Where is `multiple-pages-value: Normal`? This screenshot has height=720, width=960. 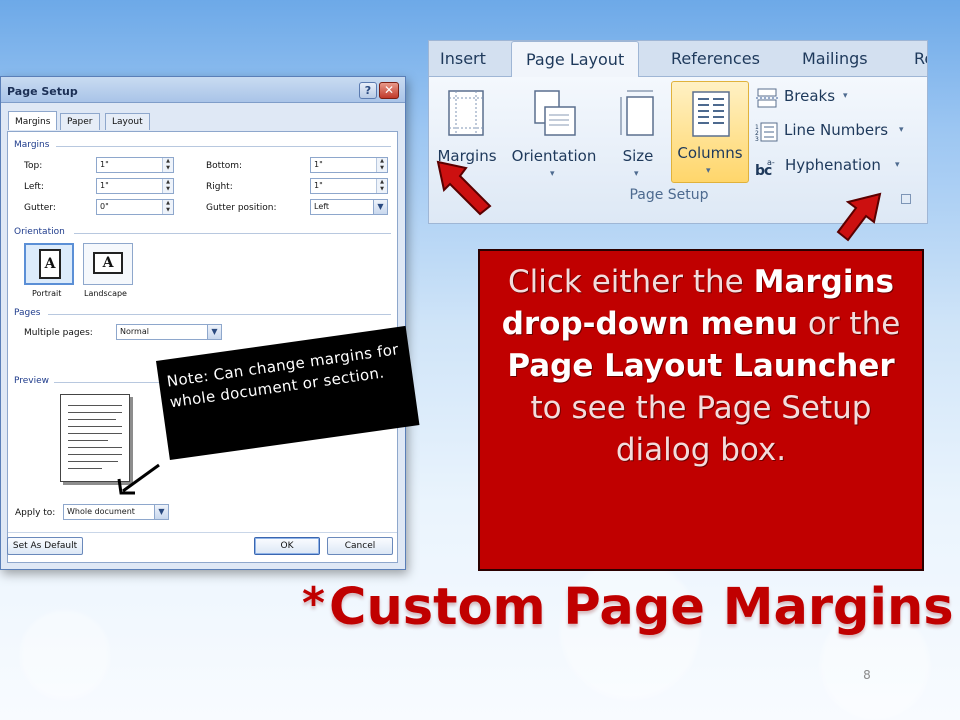 multiple-pages-value: Normal is located at coordinates (134, 331).